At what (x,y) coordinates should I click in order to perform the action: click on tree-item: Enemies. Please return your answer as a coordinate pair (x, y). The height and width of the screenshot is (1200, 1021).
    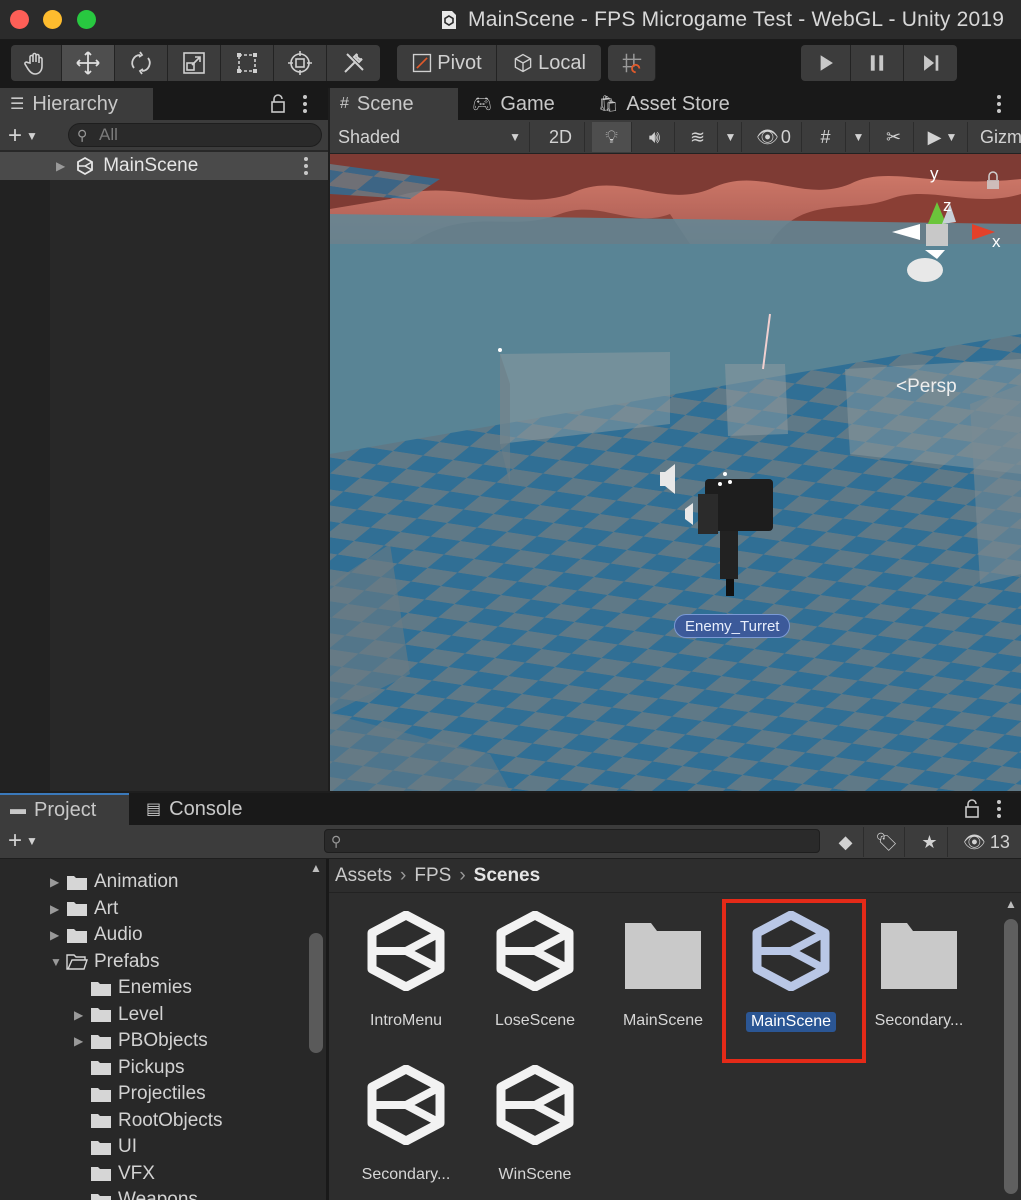
    Looking at the image, I should click on (133, 988).